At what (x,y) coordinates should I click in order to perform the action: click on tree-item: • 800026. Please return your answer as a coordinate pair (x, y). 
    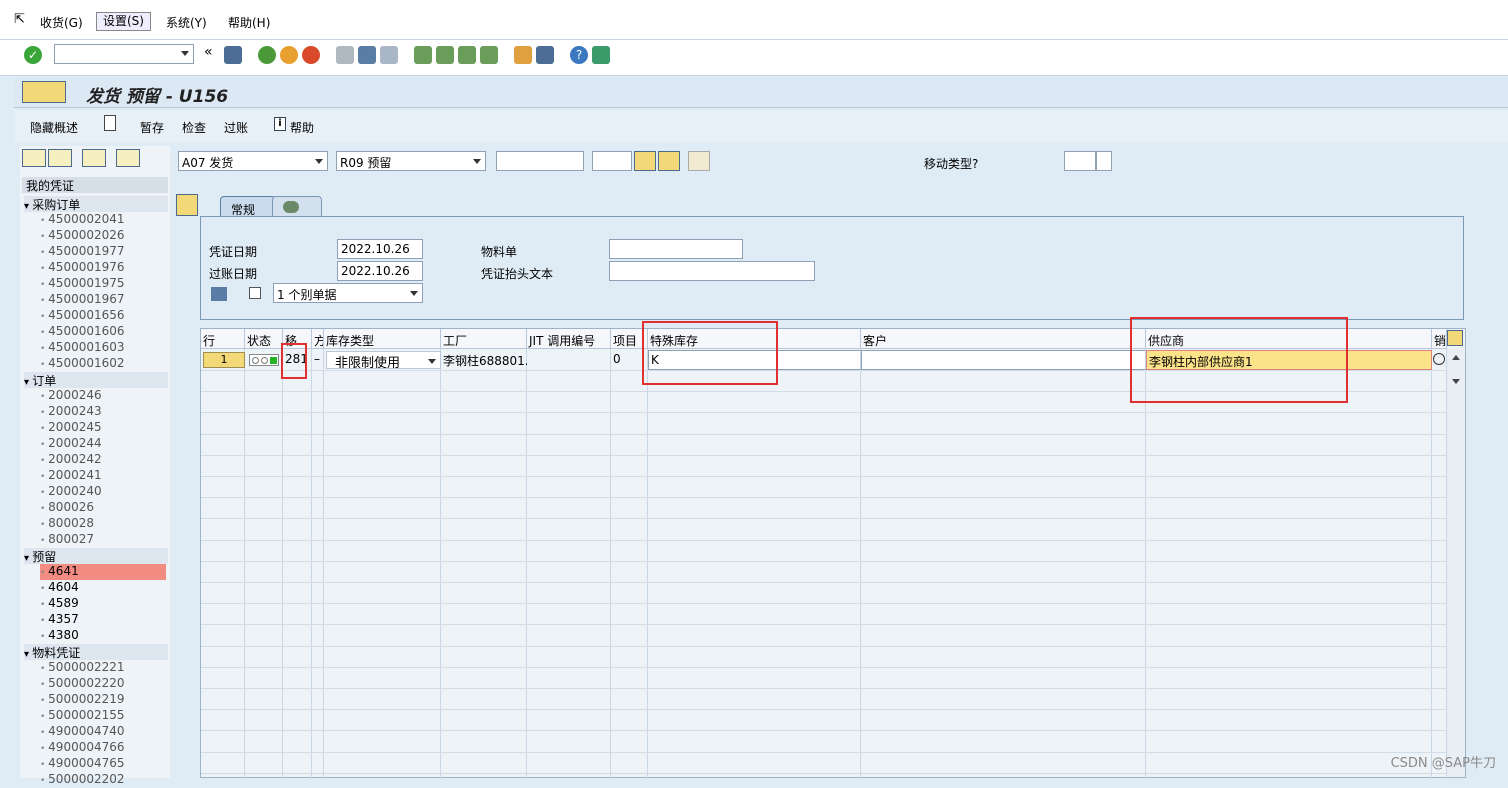
    Looking at the image, I should click on (100, 508).